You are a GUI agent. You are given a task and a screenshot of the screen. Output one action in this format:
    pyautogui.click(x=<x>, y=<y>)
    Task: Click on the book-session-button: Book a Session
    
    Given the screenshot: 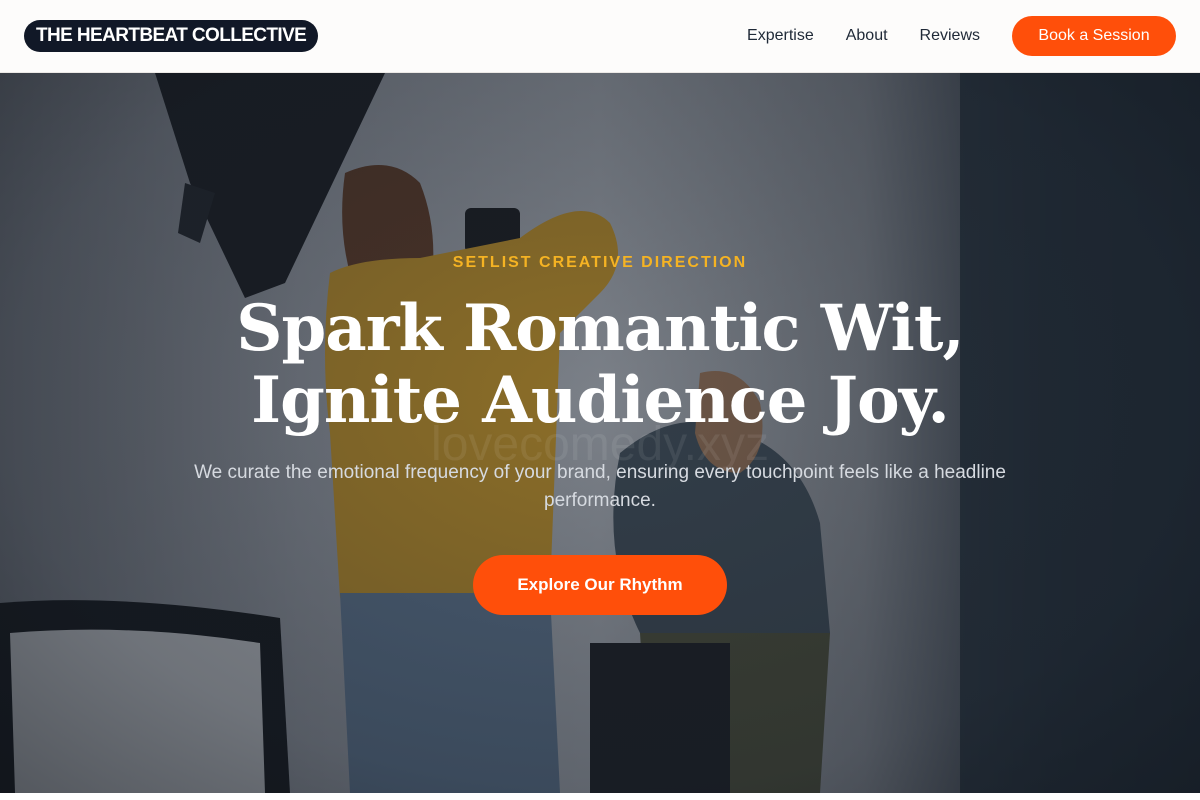 What is the action you would take?
    pyautogui.click(x=1094, y=36)
    